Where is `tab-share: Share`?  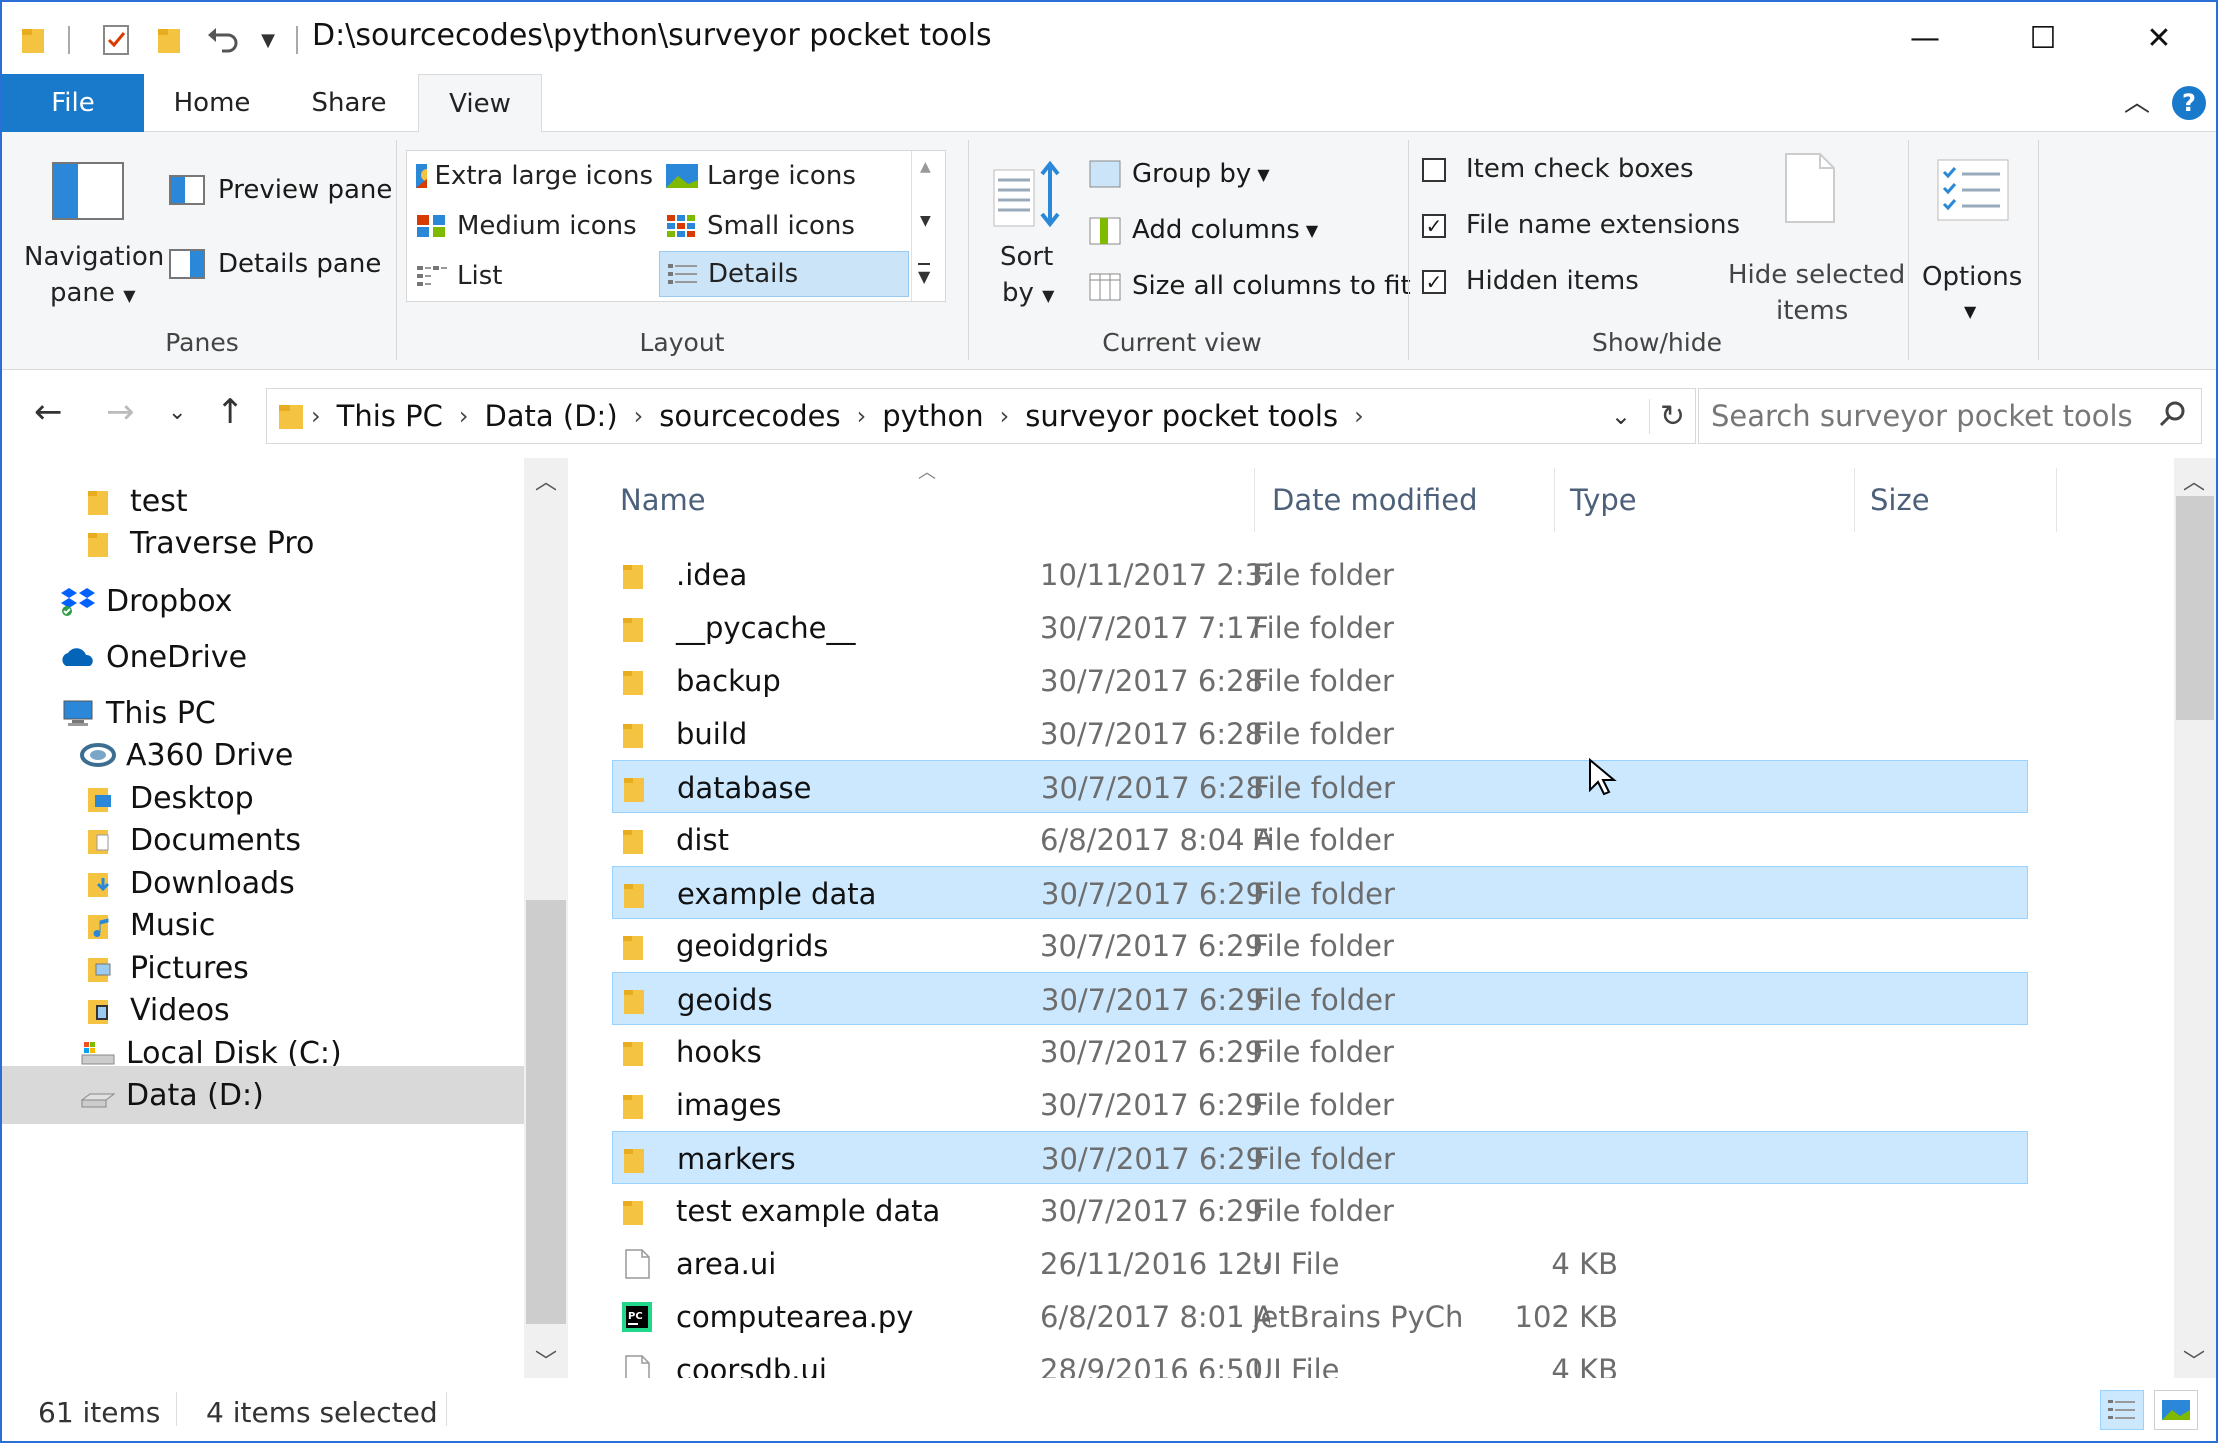 tab-share: Share is located at coordinates (349, 103).